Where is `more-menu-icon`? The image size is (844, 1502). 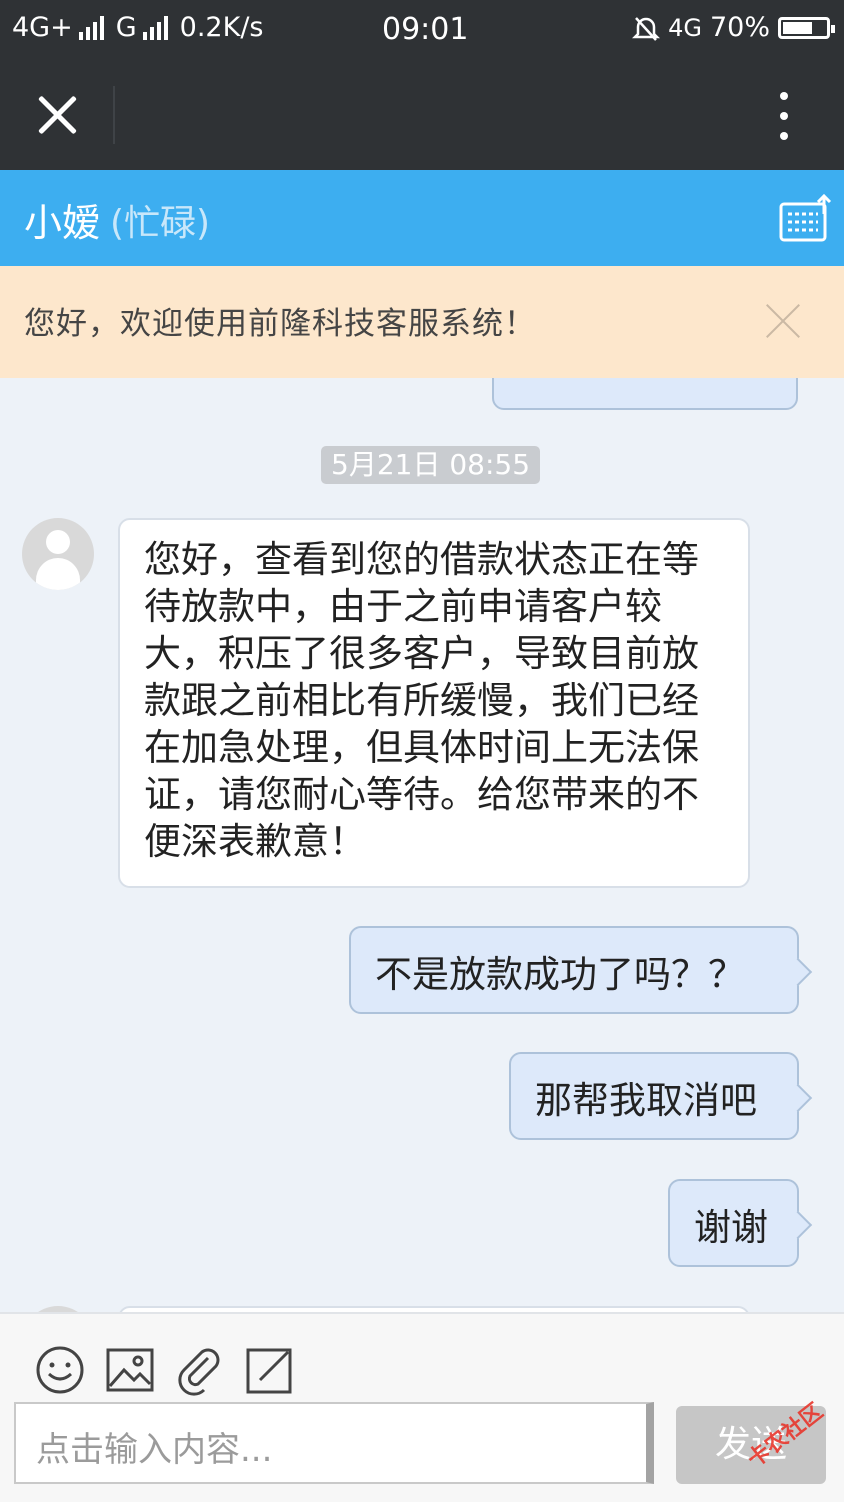
more-menu-icon is located at coordinates (784, 116).